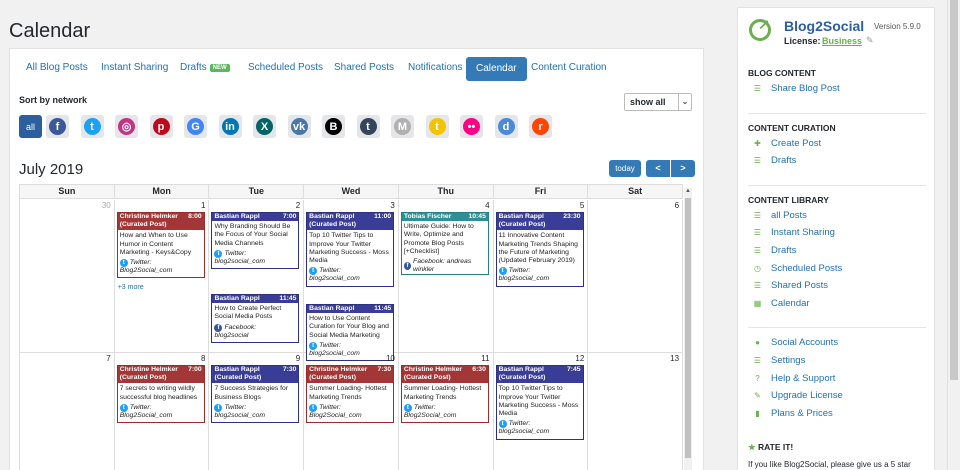  Describe the element at coordinates (299, 126) in the screenshot. I see `network-filter-vk: vk` at that location.